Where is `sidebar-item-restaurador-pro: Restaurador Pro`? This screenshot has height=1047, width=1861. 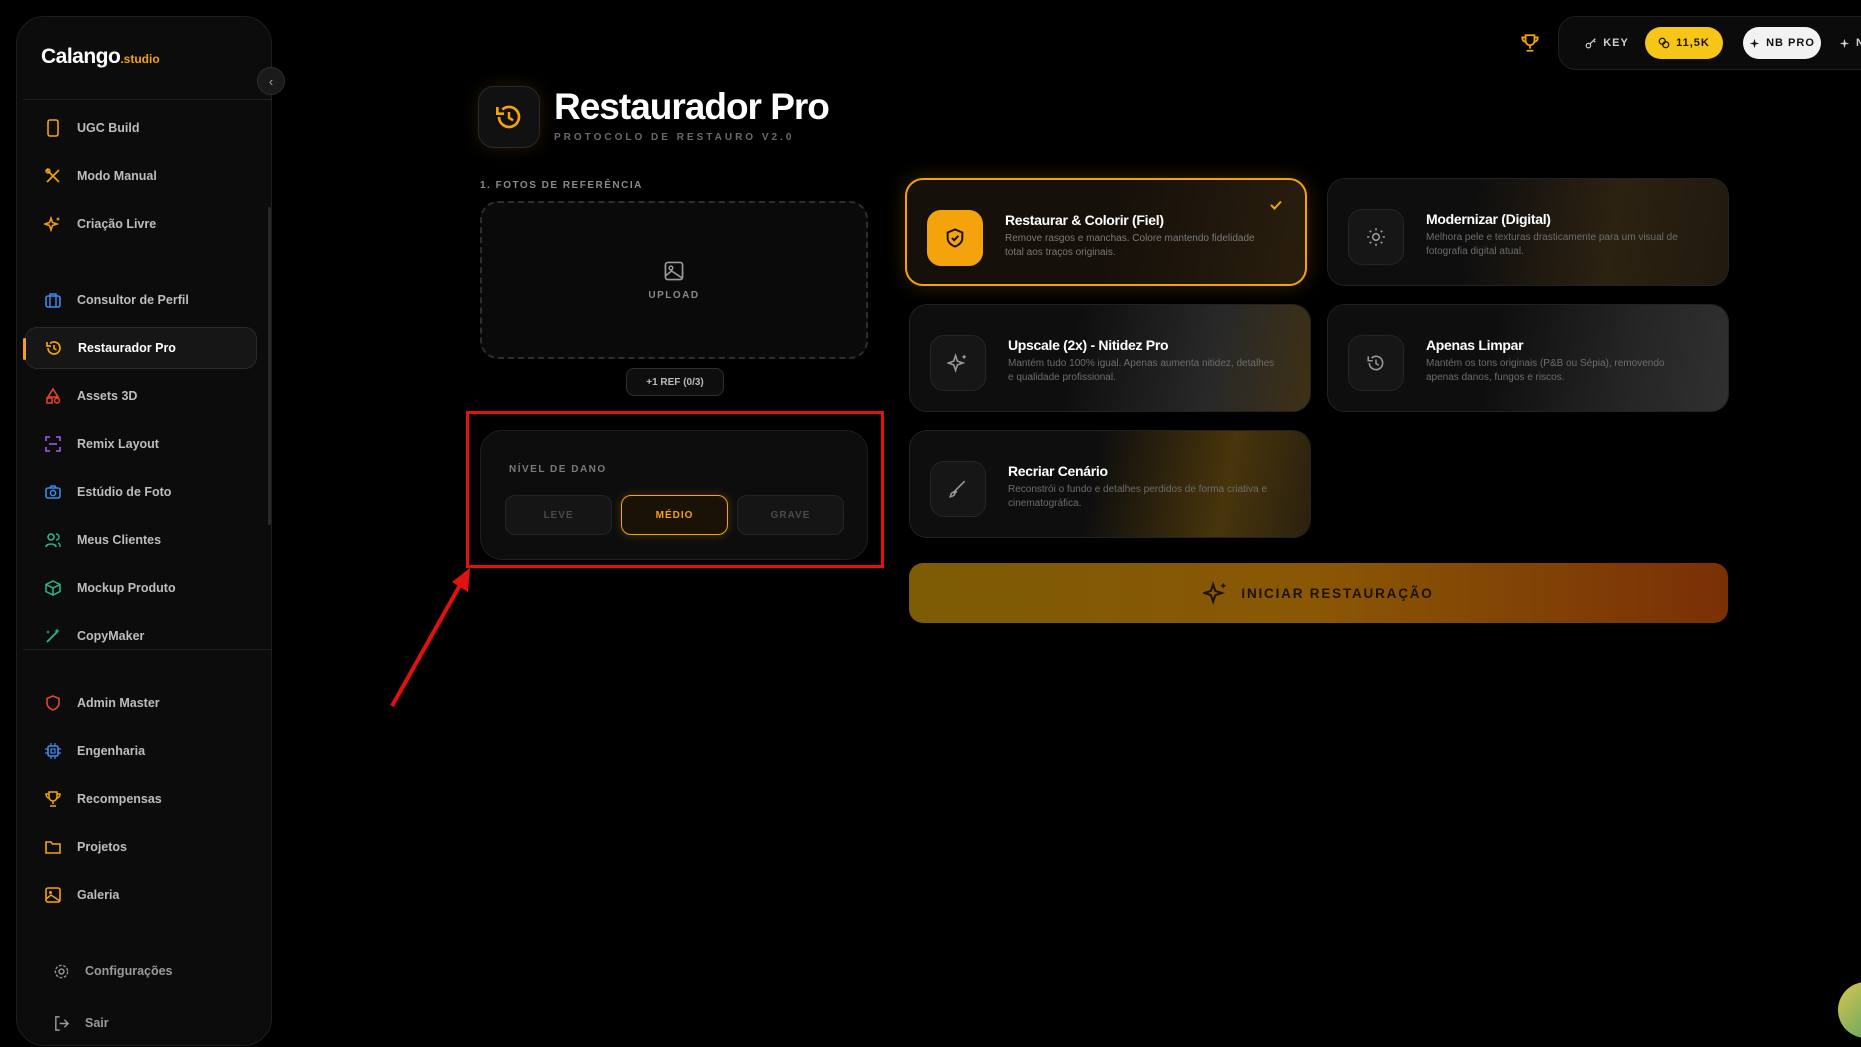 sidebar-item-restaurador-pro: Restaurador Pro is located at coordinates (140, 348).